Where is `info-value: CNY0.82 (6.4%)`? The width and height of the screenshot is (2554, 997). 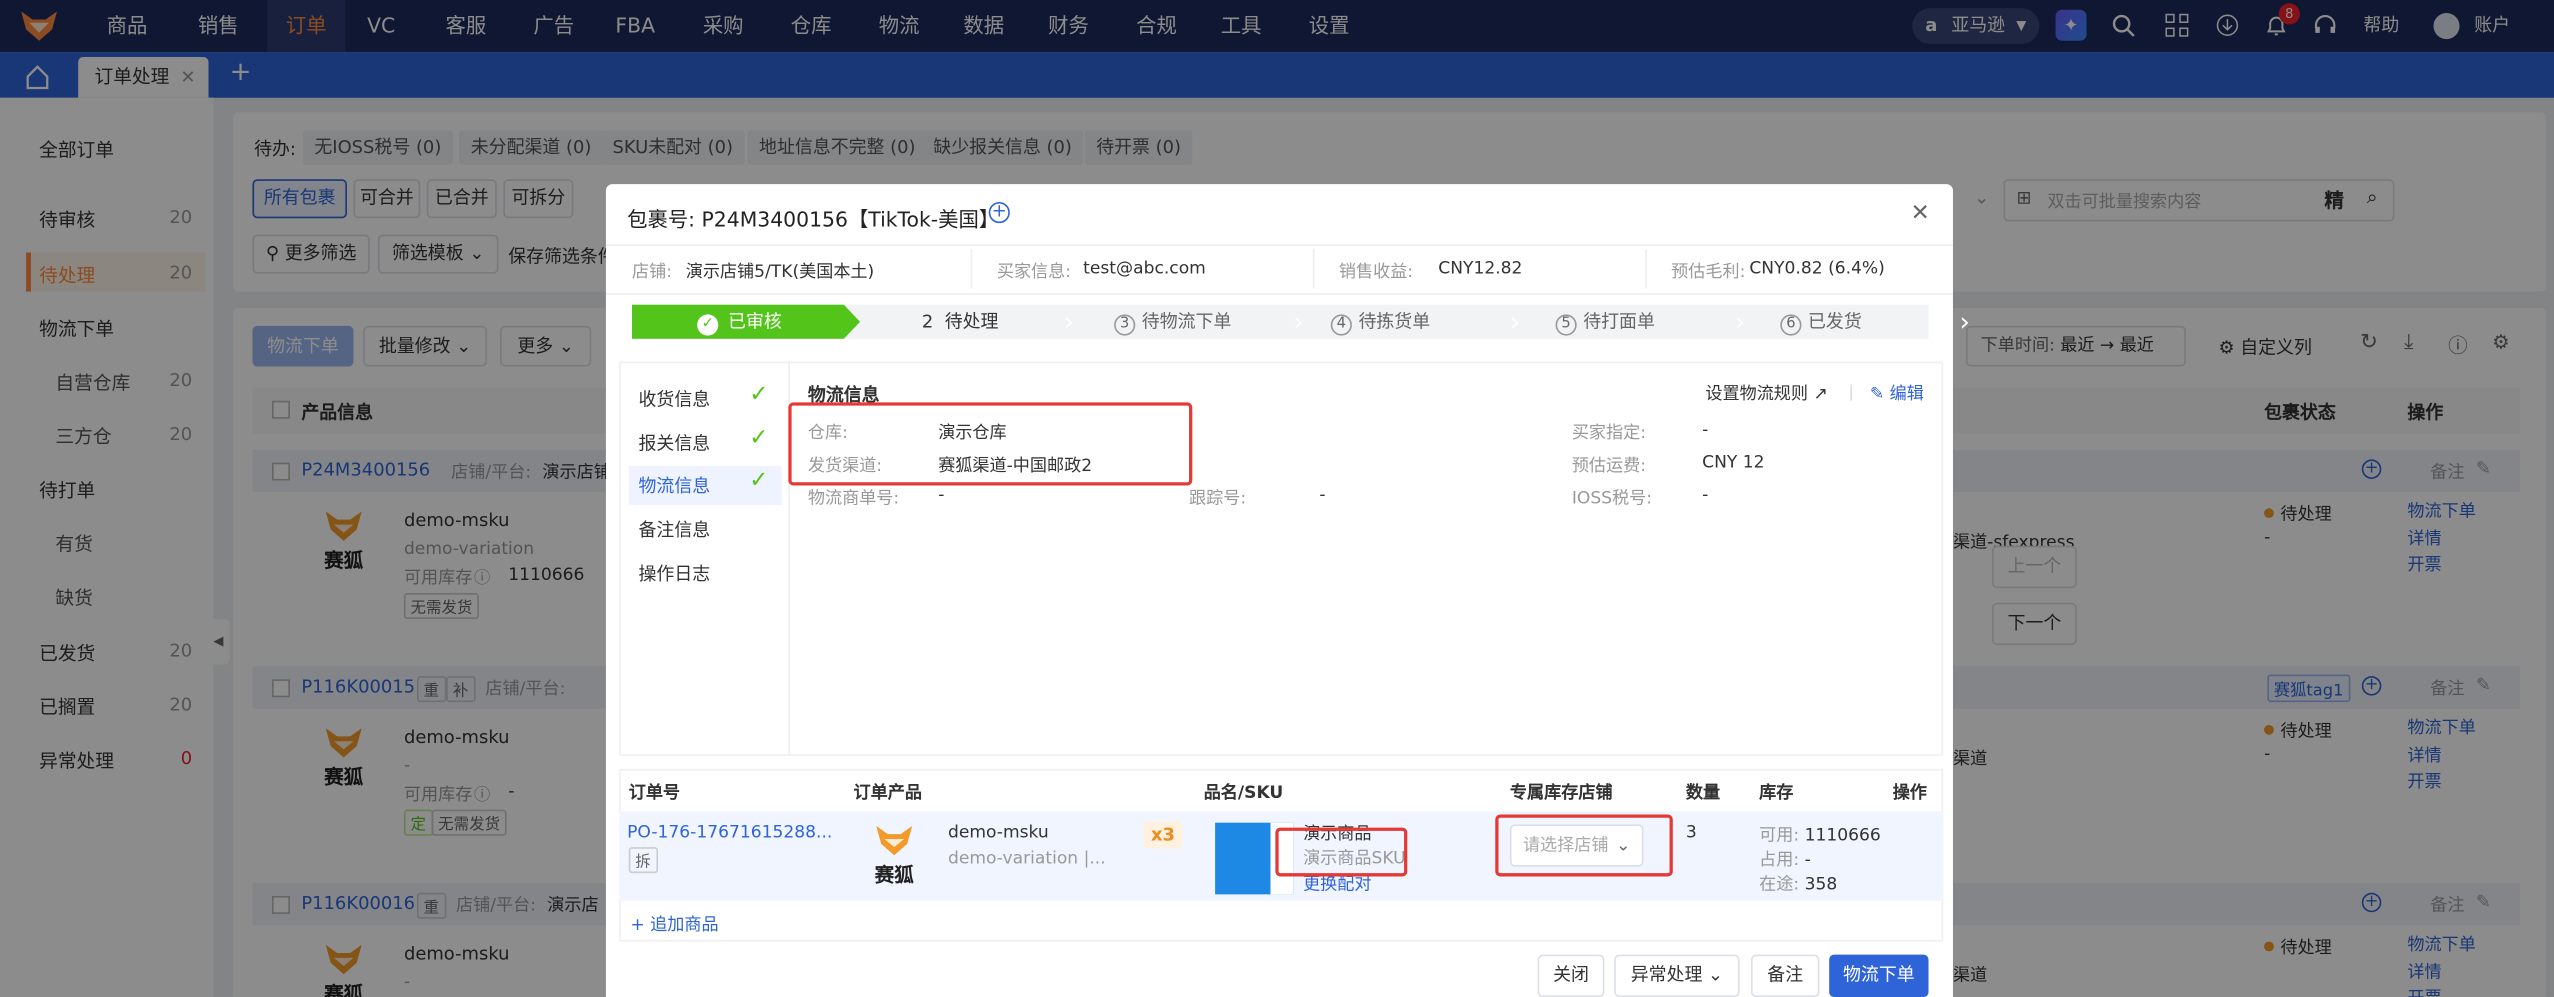
info-value: CNY0.82 (6.4%) is located at coordinates (1817, 269).